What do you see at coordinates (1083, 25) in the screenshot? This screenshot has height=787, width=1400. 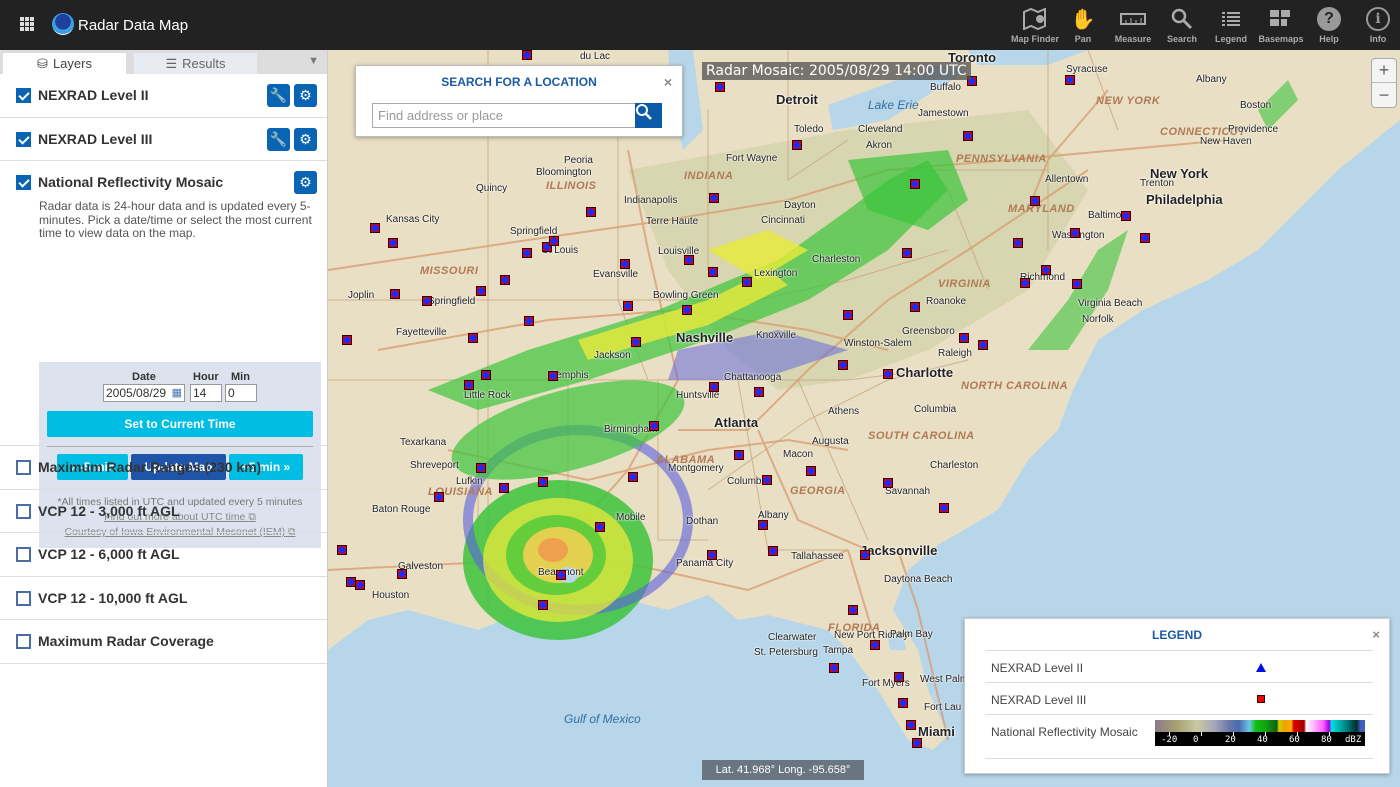 I see `pan-button: ✋ Pan` at bounding box center [1083, 25].